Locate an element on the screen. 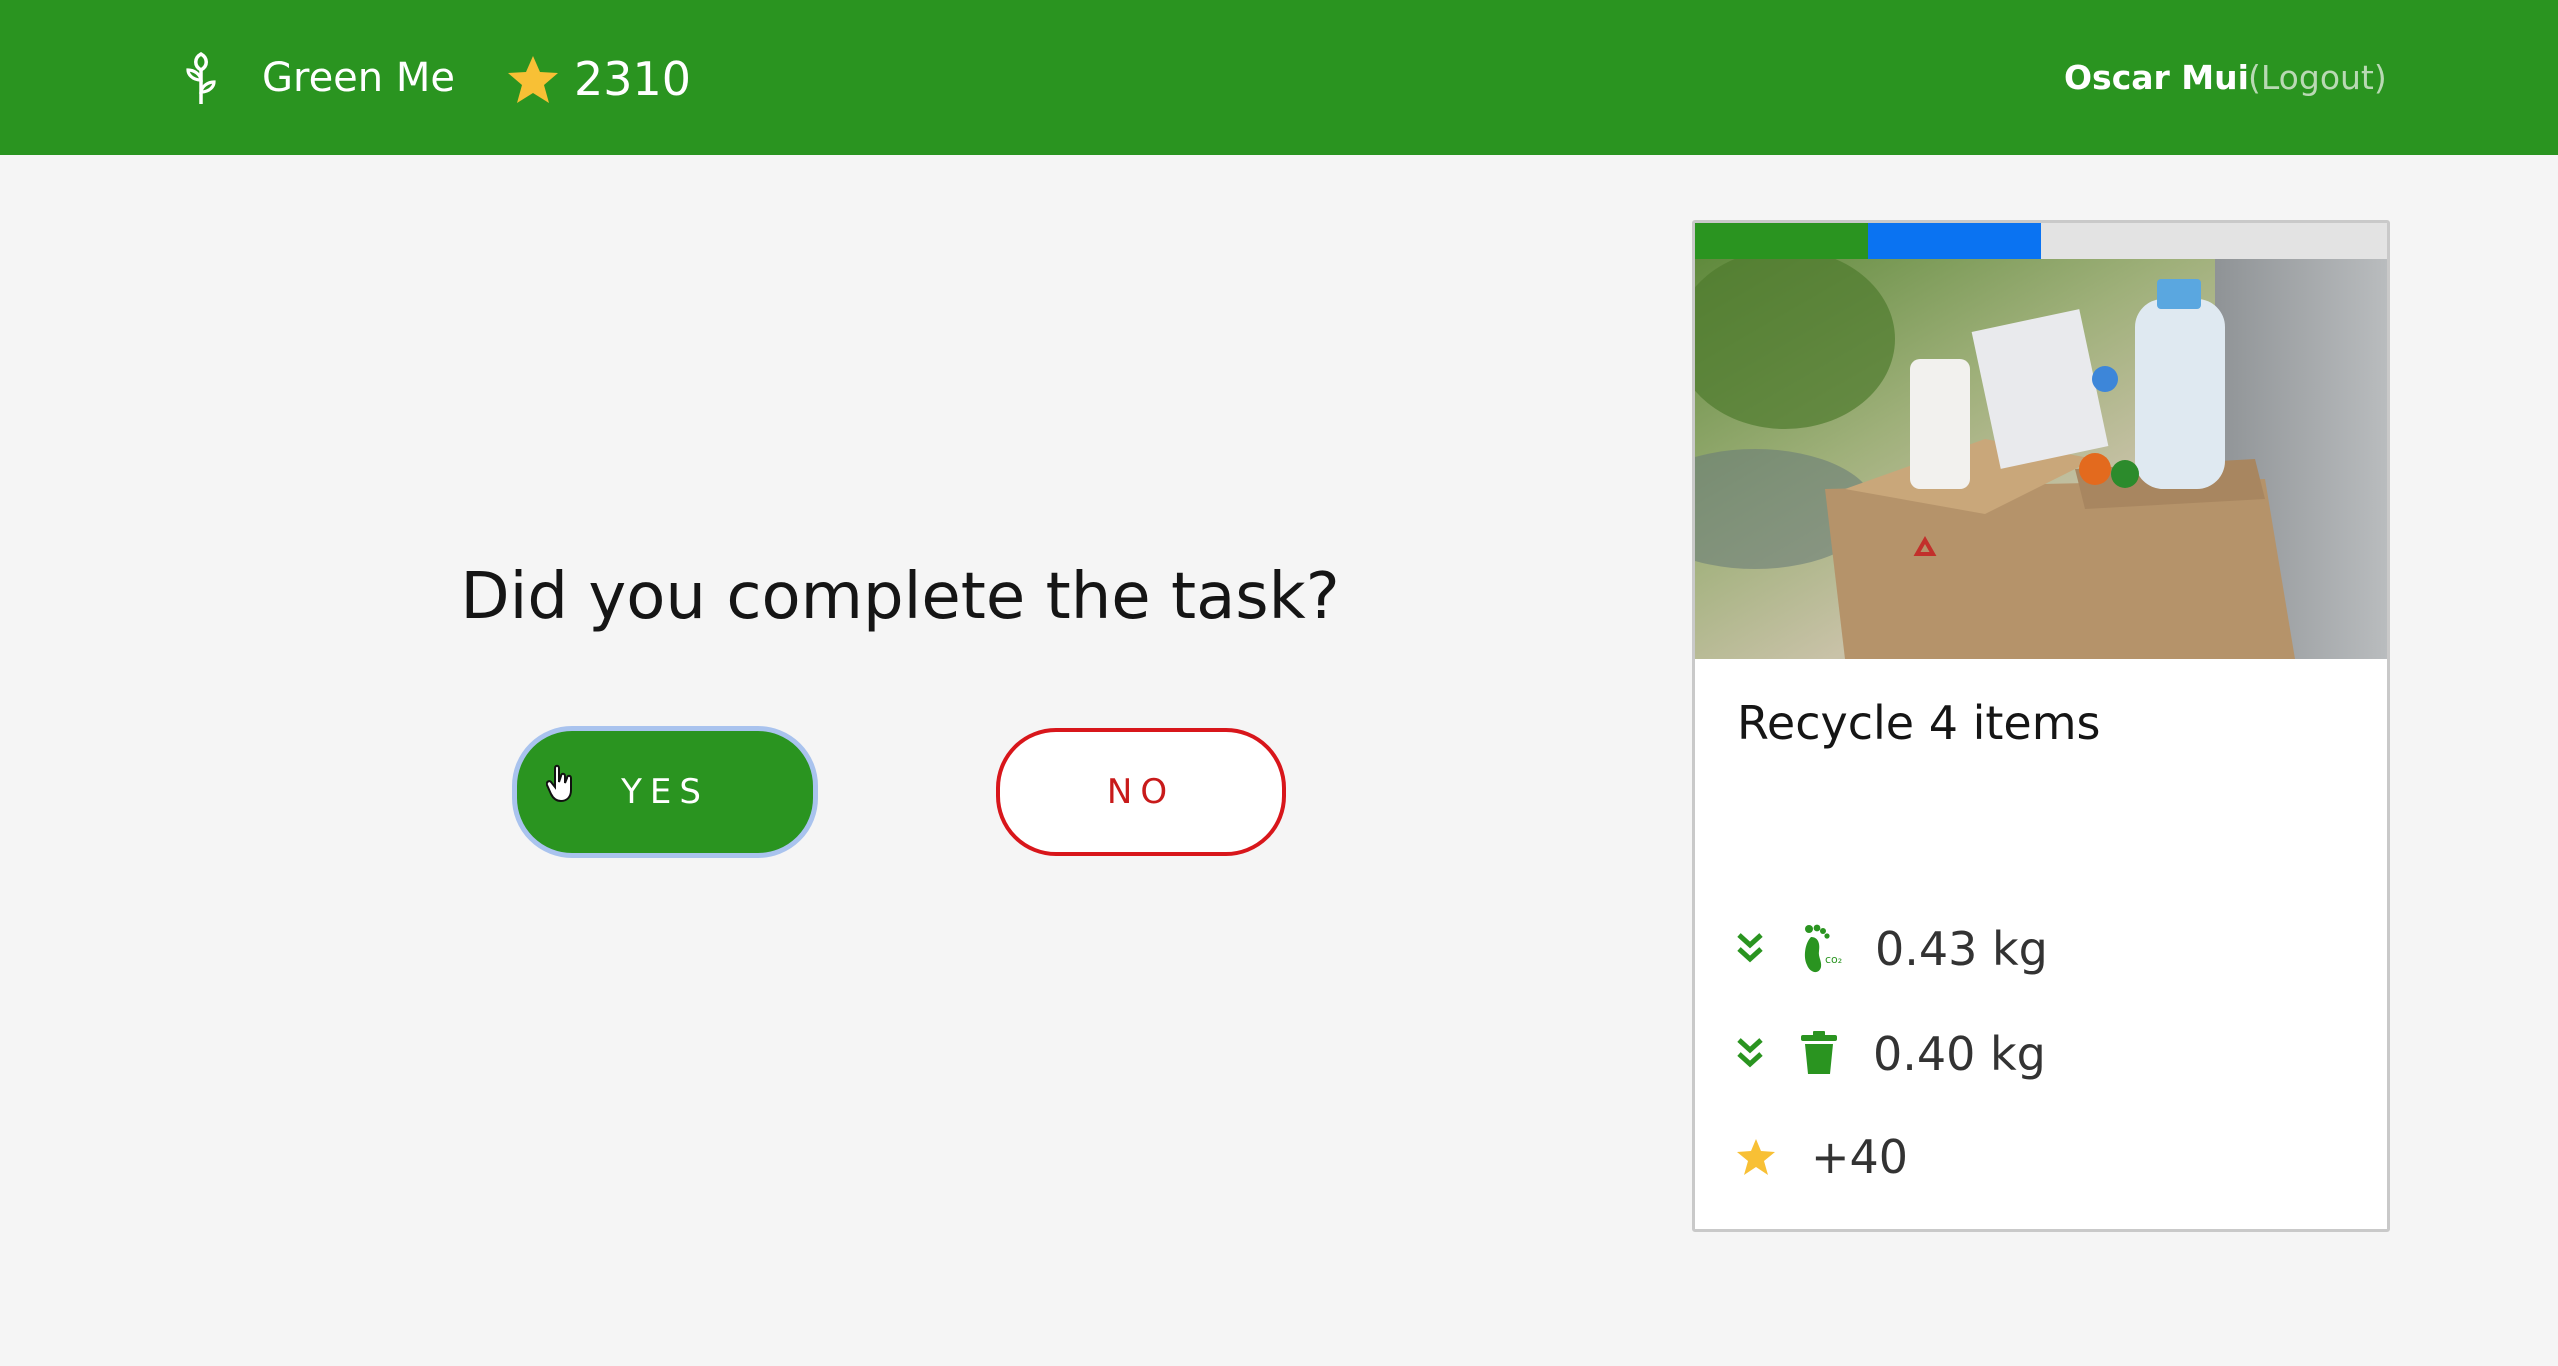 The height and width of the screenshot is (1366, 2558). user-name: Oscar Mui is located at coordinates (2156, 77).